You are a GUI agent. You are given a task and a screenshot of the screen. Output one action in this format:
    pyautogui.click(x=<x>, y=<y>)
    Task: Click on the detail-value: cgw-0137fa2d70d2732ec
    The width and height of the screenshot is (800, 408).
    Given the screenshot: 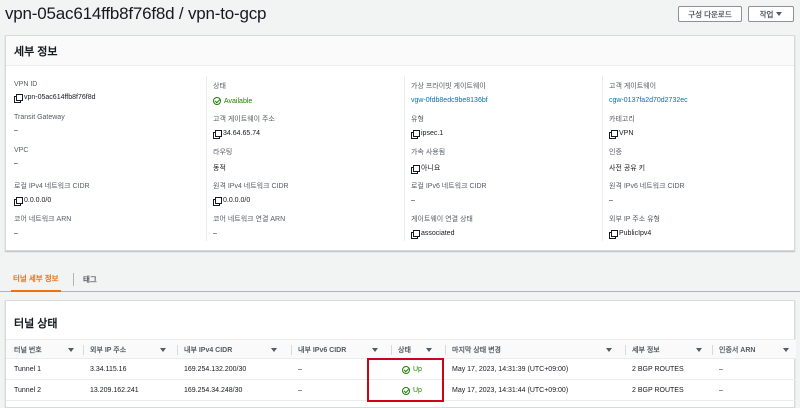 What is the action you would take?
    pyautogui.click(x=648, y=100)
    